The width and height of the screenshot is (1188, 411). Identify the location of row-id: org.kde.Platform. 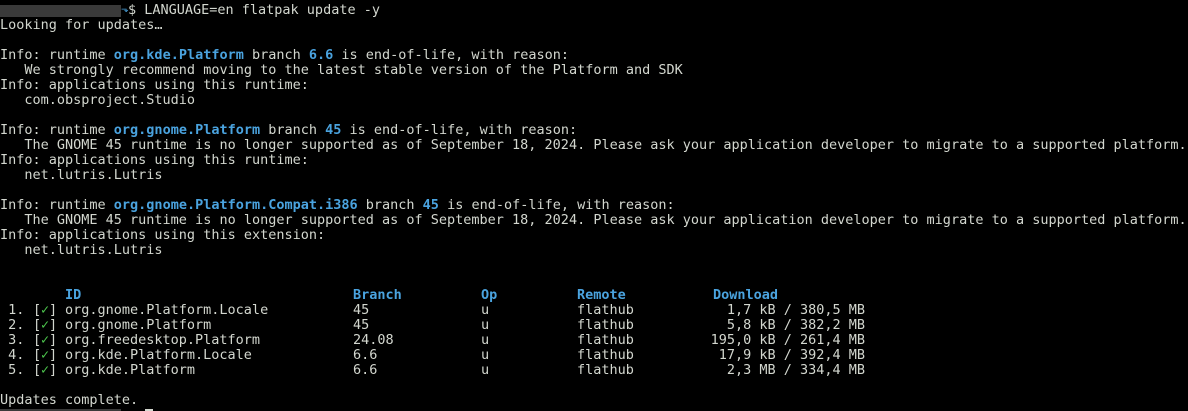
(130, 370).